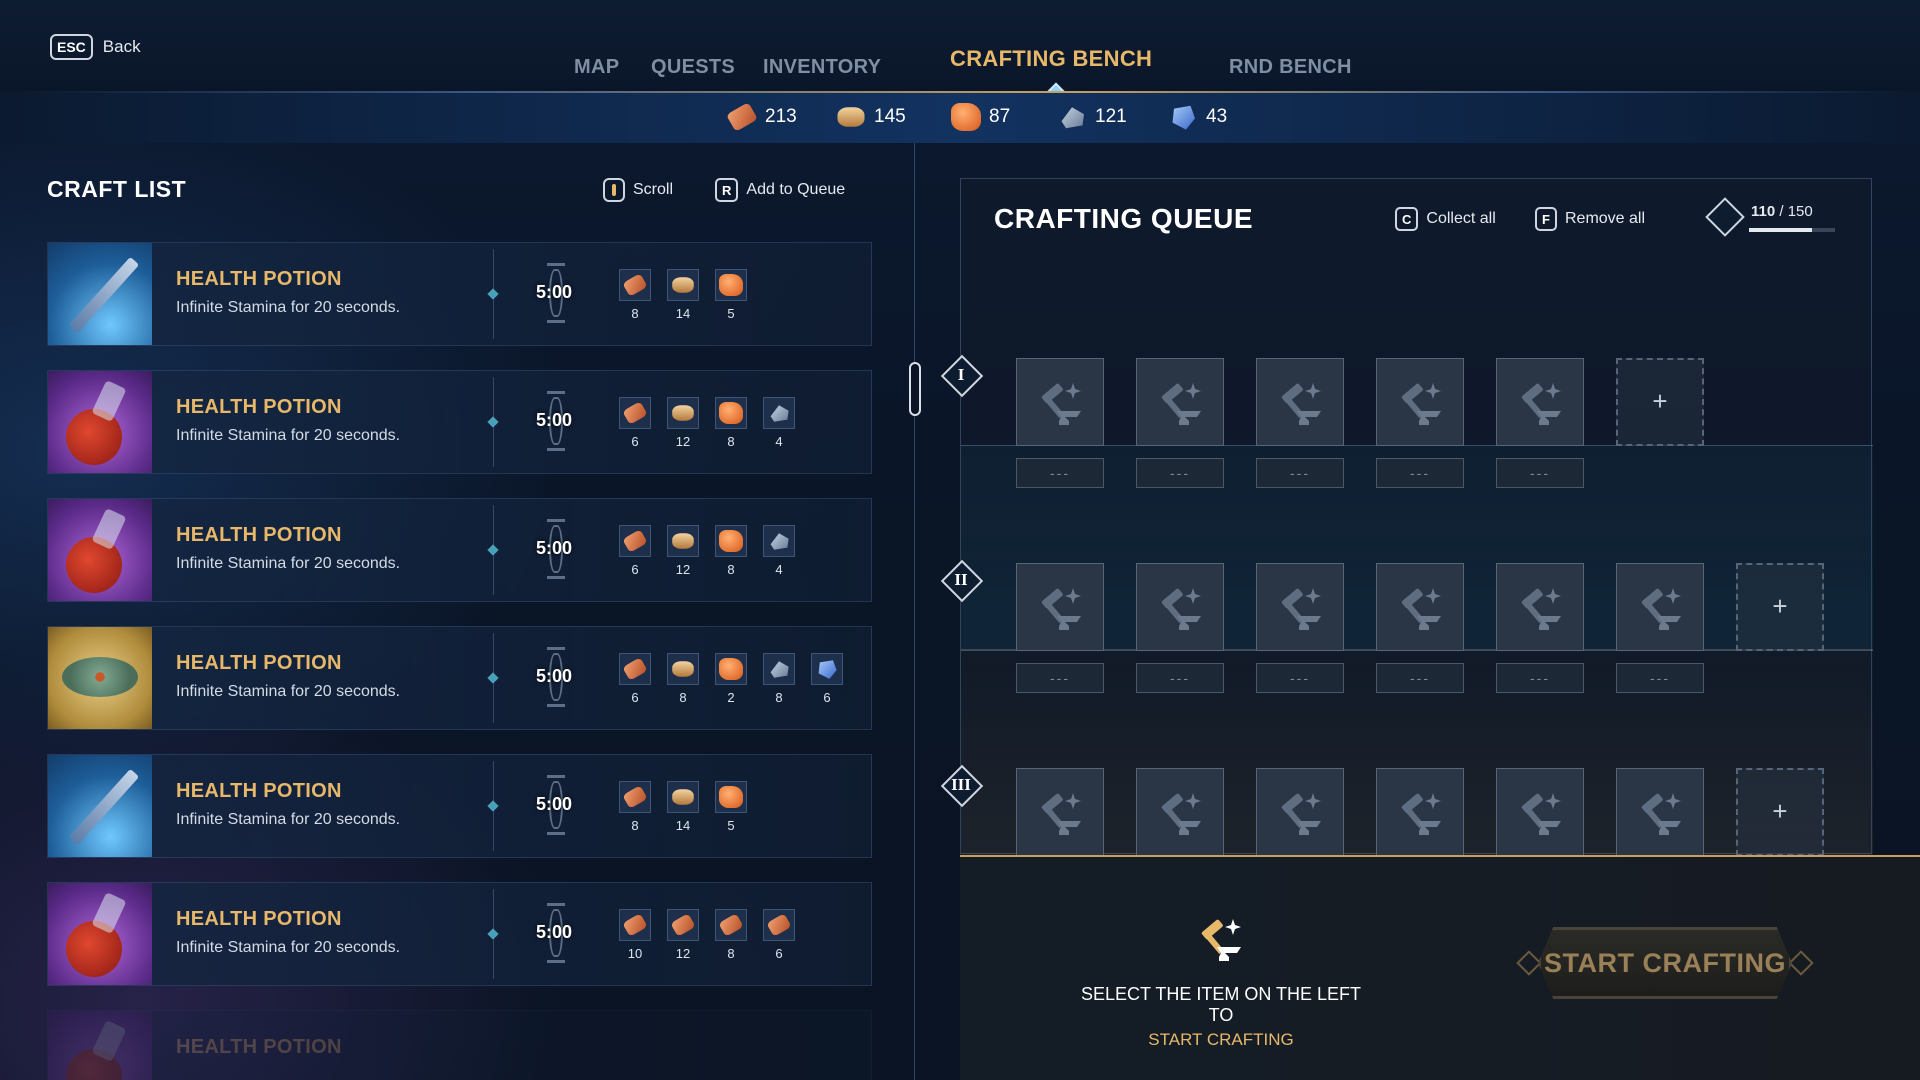  Describe the element at coordinates (596, 67) in the screenshot. I see `tab-map: MAP` at that location.